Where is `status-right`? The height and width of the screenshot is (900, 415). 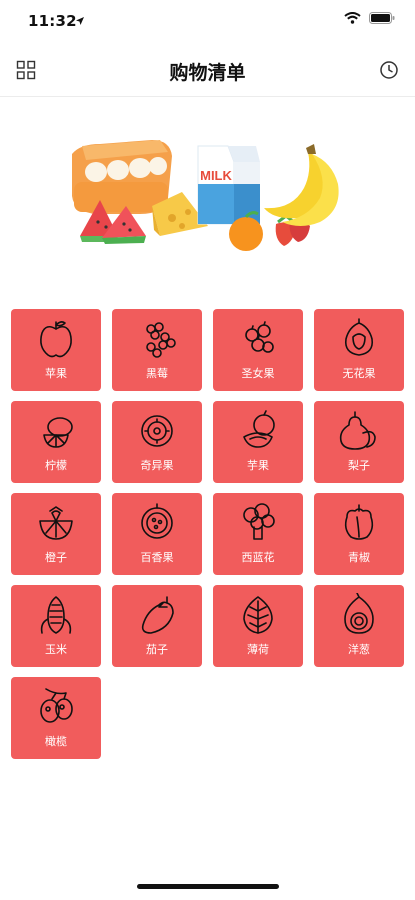
status-right is located at coordinates (369, 18).